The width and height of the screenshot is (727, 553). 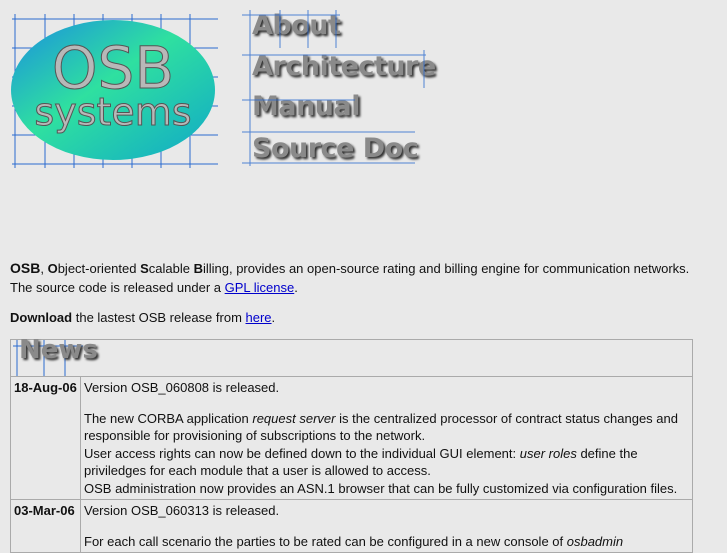 What do you see at coordinates (595, 541) in the screenshot?
I see `text: osbadmin` at bounding box center [595, 541].